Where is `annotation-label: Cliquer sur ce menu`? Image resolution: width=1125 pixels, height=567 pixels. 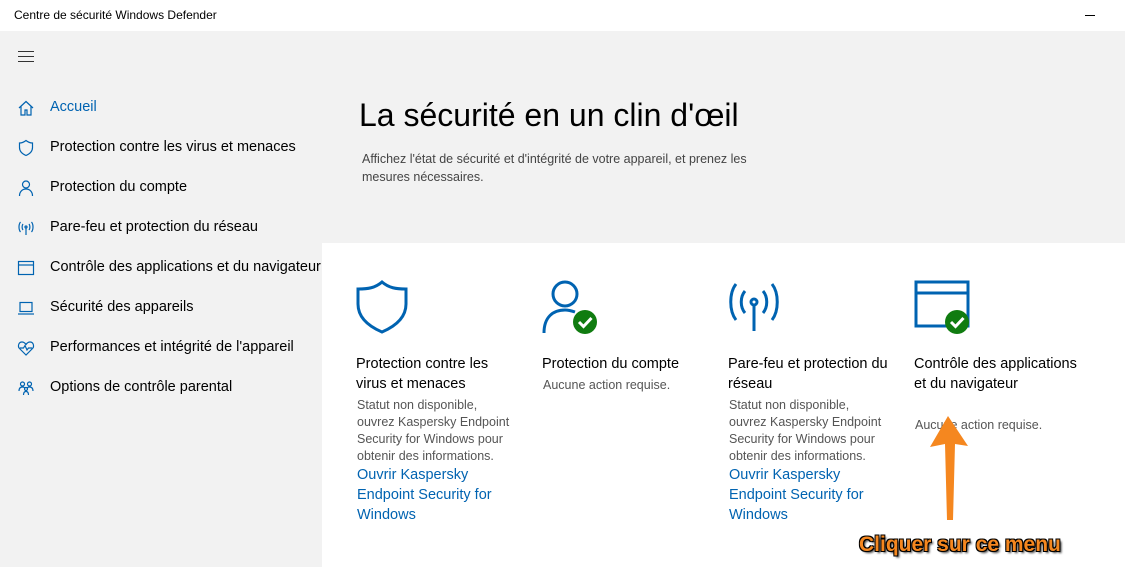
annotation-label: Cliquer sur ce menu is located at coordinates (960, 544).